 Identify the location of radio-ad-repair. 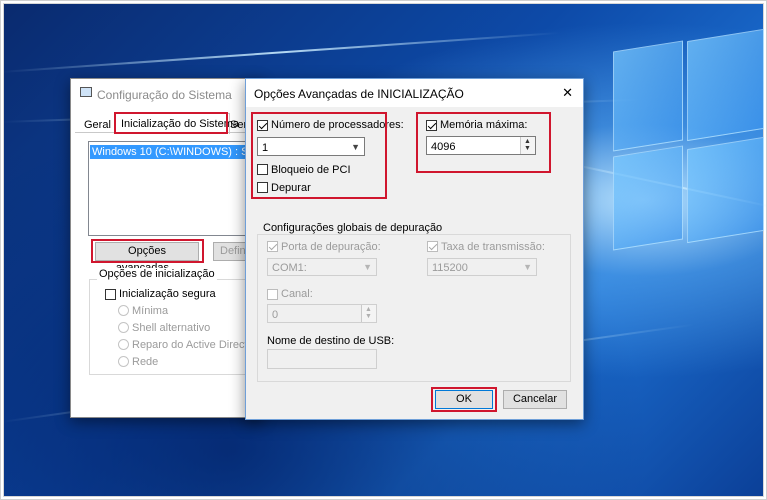
(123, 344).